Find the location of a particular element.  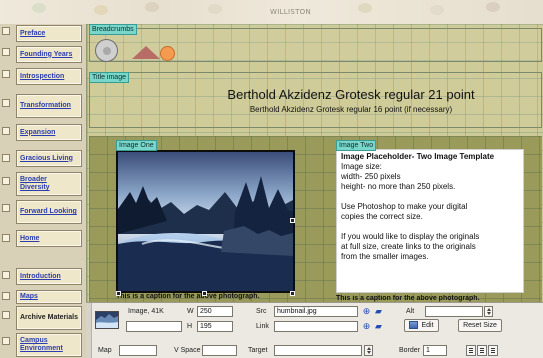

height-label: H is located at coordinates (190, 326).